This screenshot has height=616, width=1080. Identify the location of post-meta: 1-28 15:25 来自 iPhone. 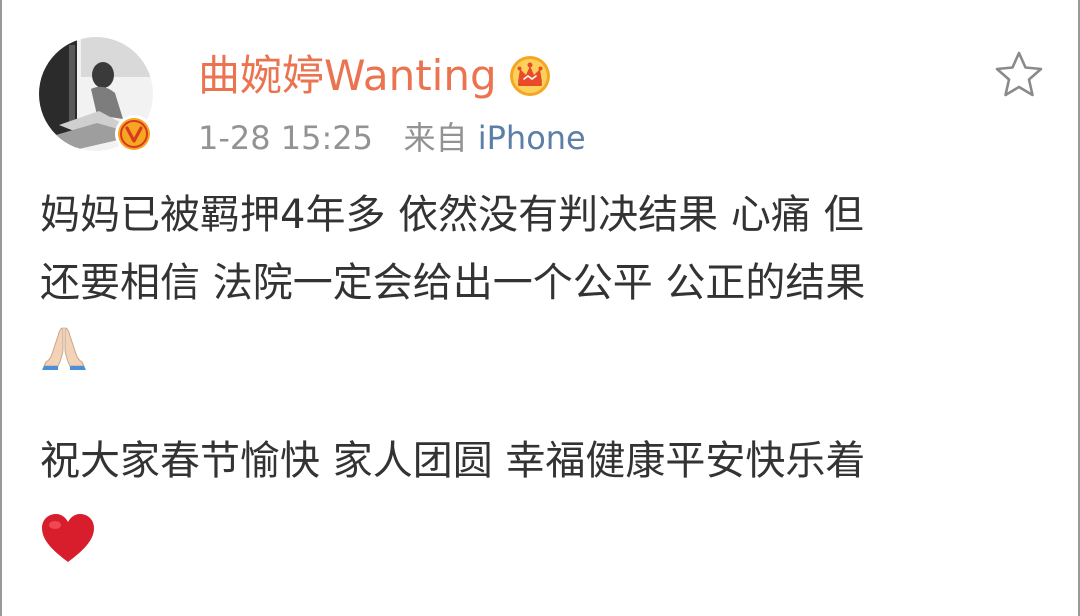
(392, 138).